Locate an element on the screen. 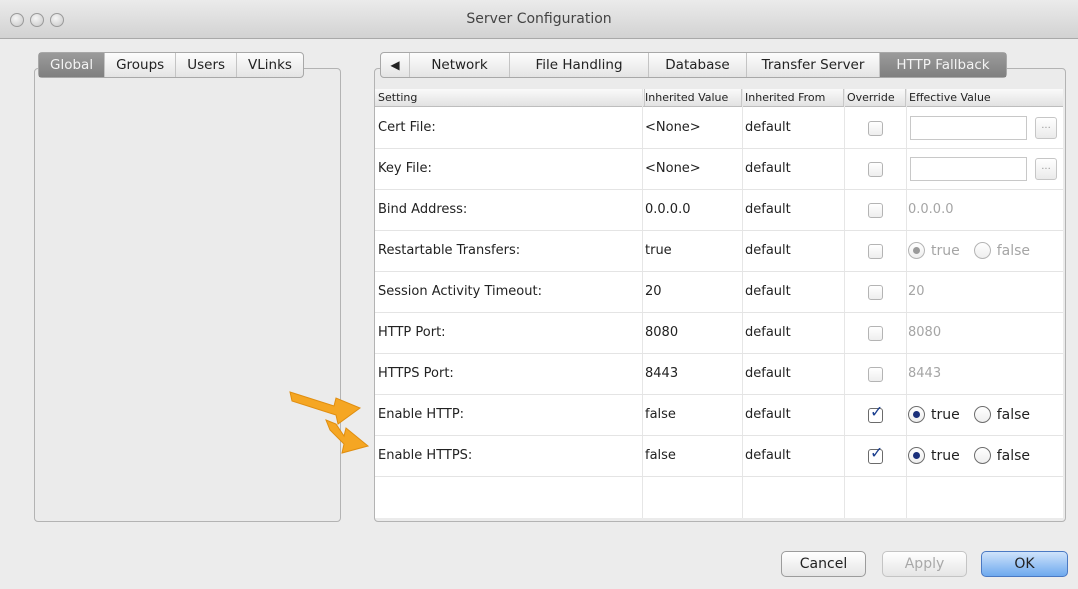 Image resolution: width=1078 pixels, height=589 pixels. tab-network: Network is located at coordinates (460, 65).